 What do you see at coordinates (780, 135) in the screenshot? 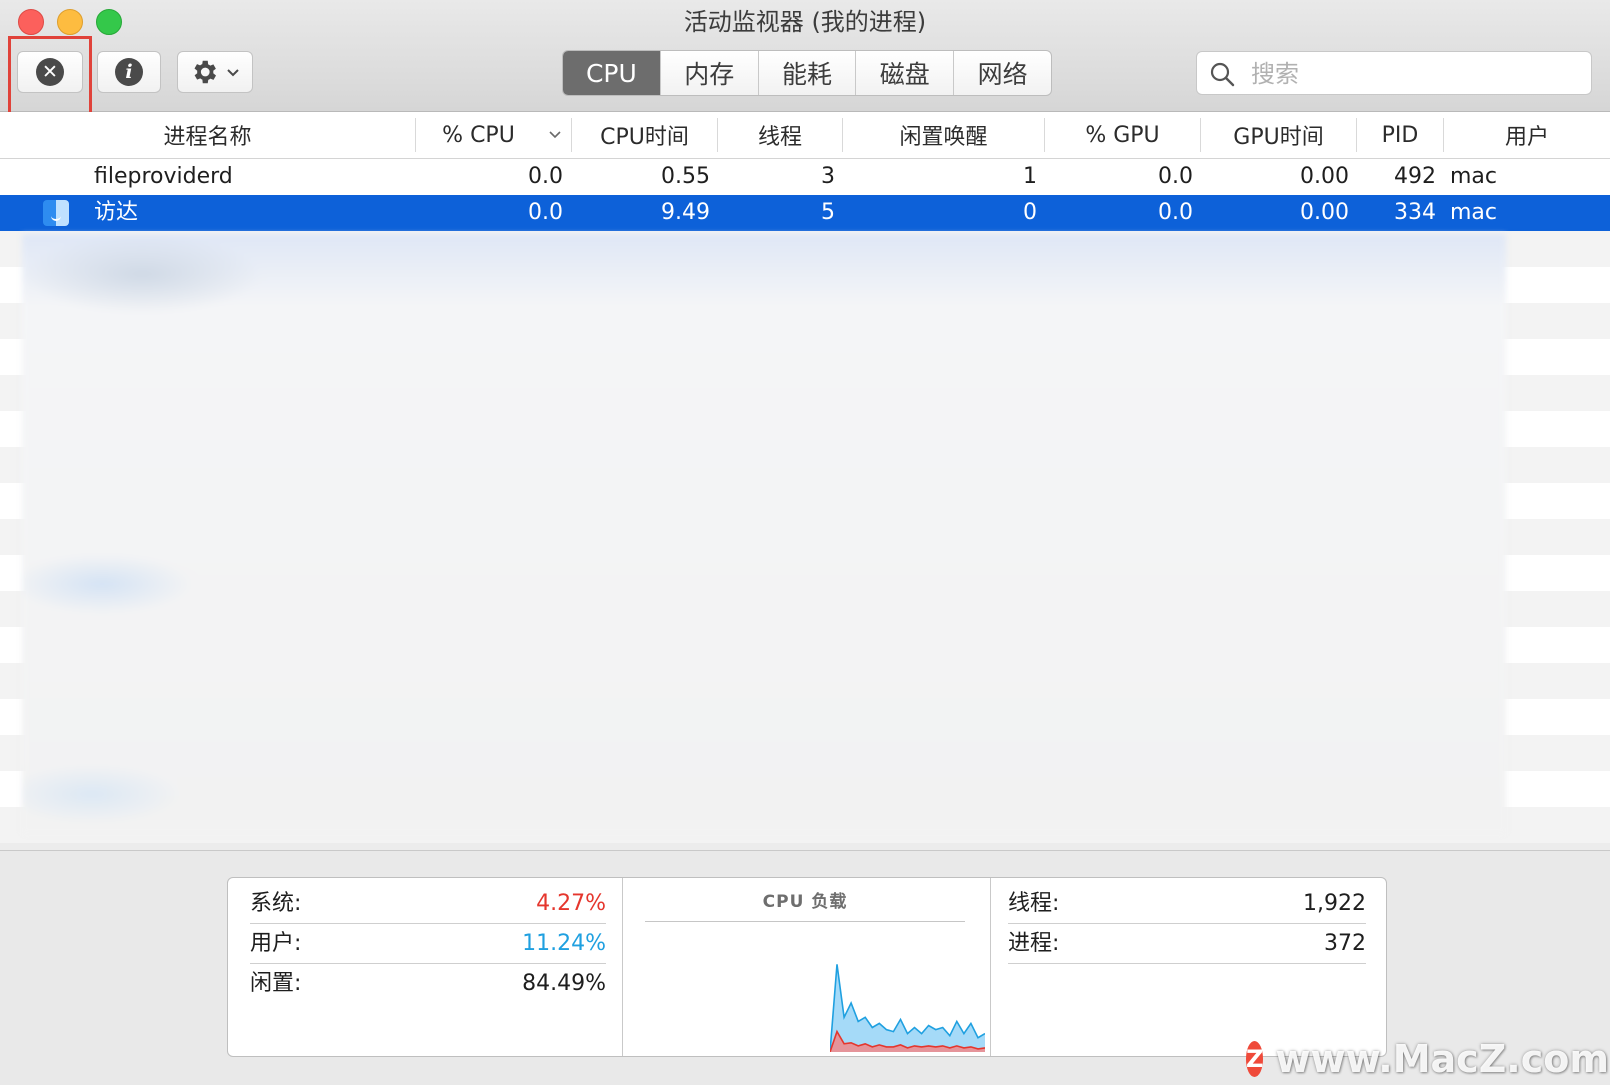
I see `column-header-threads: 线程` at bounding box center [780, 135].